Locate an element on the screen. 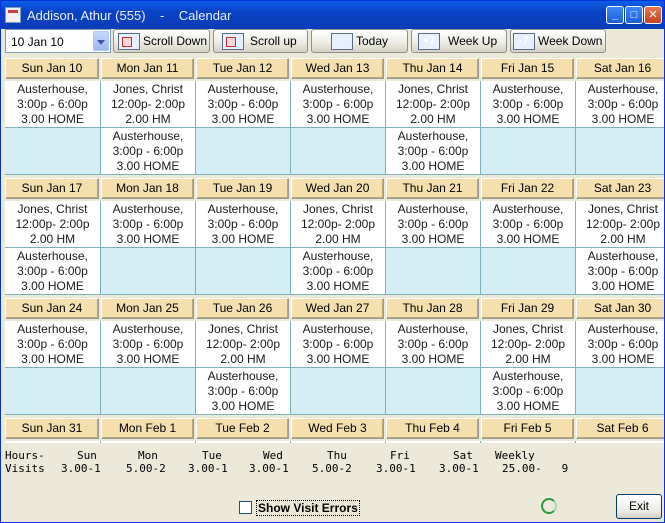 This screenshot has height=523, width=665. close-button: ✕ is located at coordinates (653, 15).